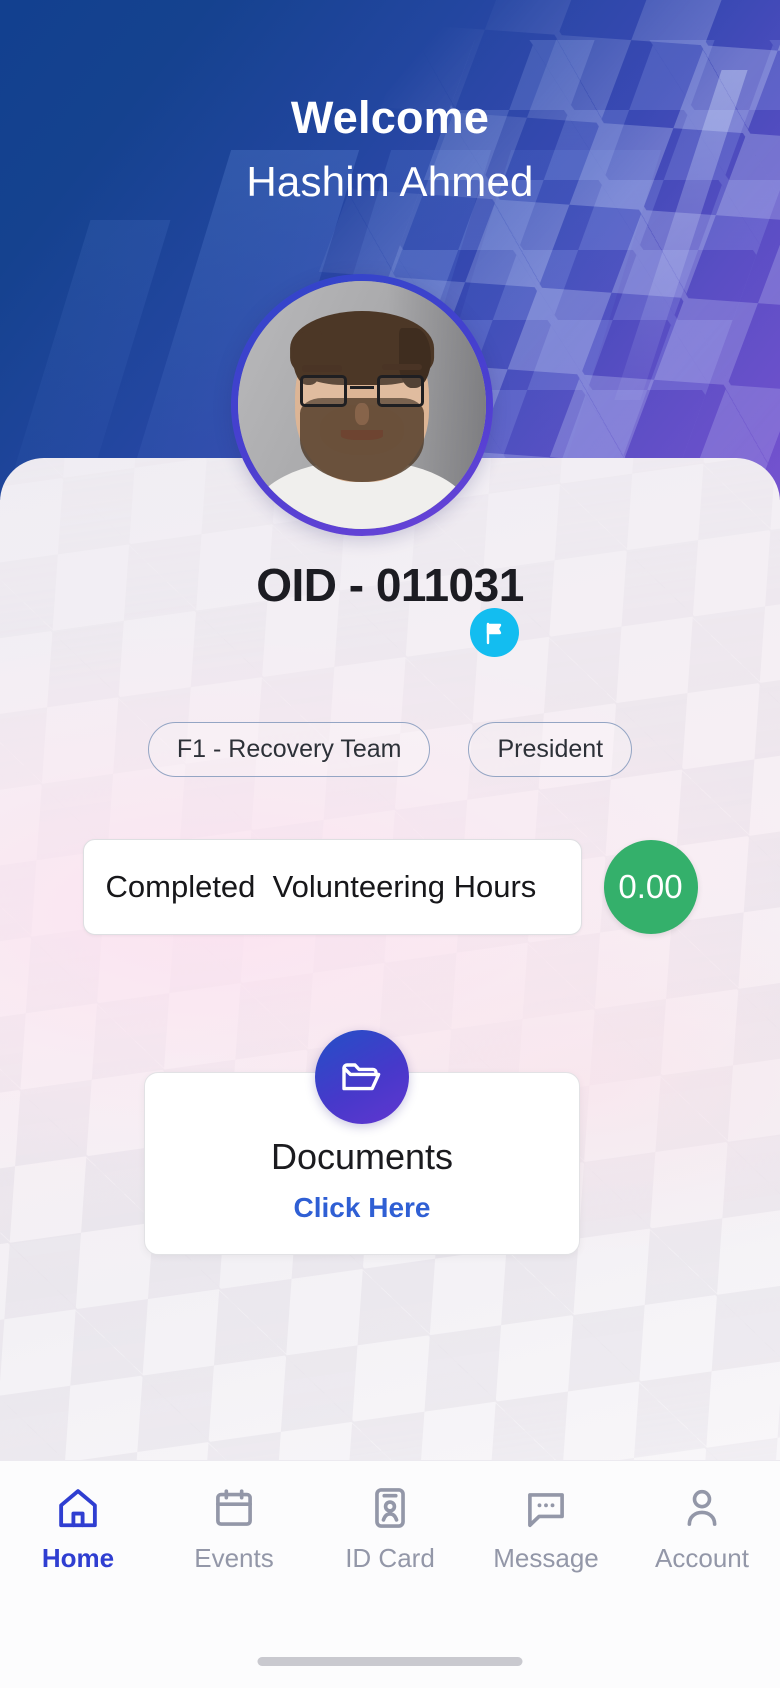 Image resolution: width=780 pixels, height=1688 pixels. I want to click on user-name: Hashim Ahmed, so click(390, 181).